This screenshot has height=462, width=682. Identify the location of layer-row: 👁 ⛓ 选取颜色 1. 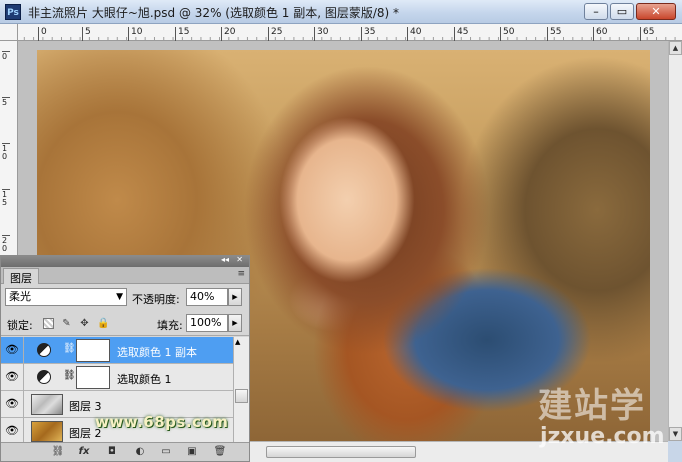
(117, 377).